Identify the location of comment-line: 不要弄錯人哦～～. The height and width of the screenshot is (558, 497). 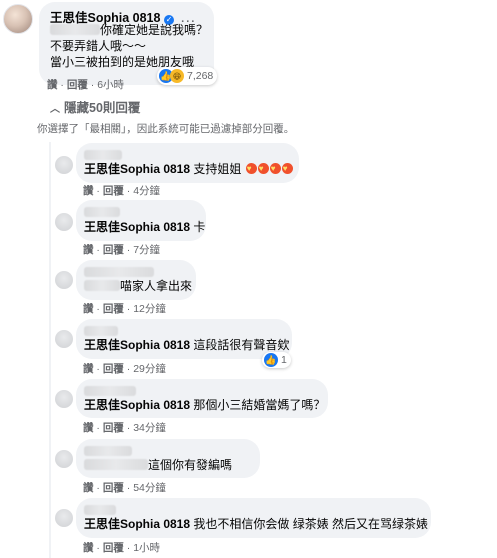
(98, 46).